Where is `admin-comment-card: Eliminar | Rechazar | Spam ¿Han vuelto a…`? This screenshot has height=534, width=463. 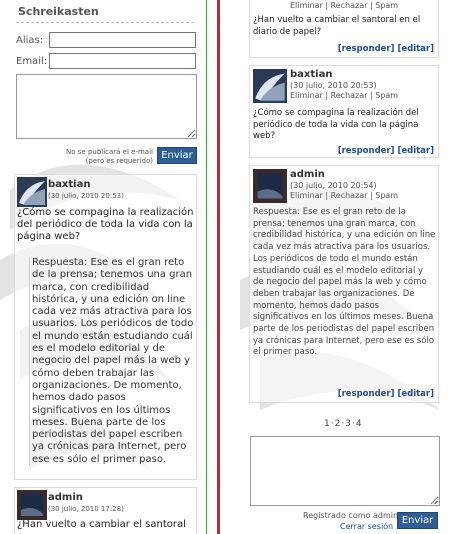 admin-comment-card: Eliminar | Rechazar | Spam ¿Han vuelto a… is located at coordinates (344, 29).